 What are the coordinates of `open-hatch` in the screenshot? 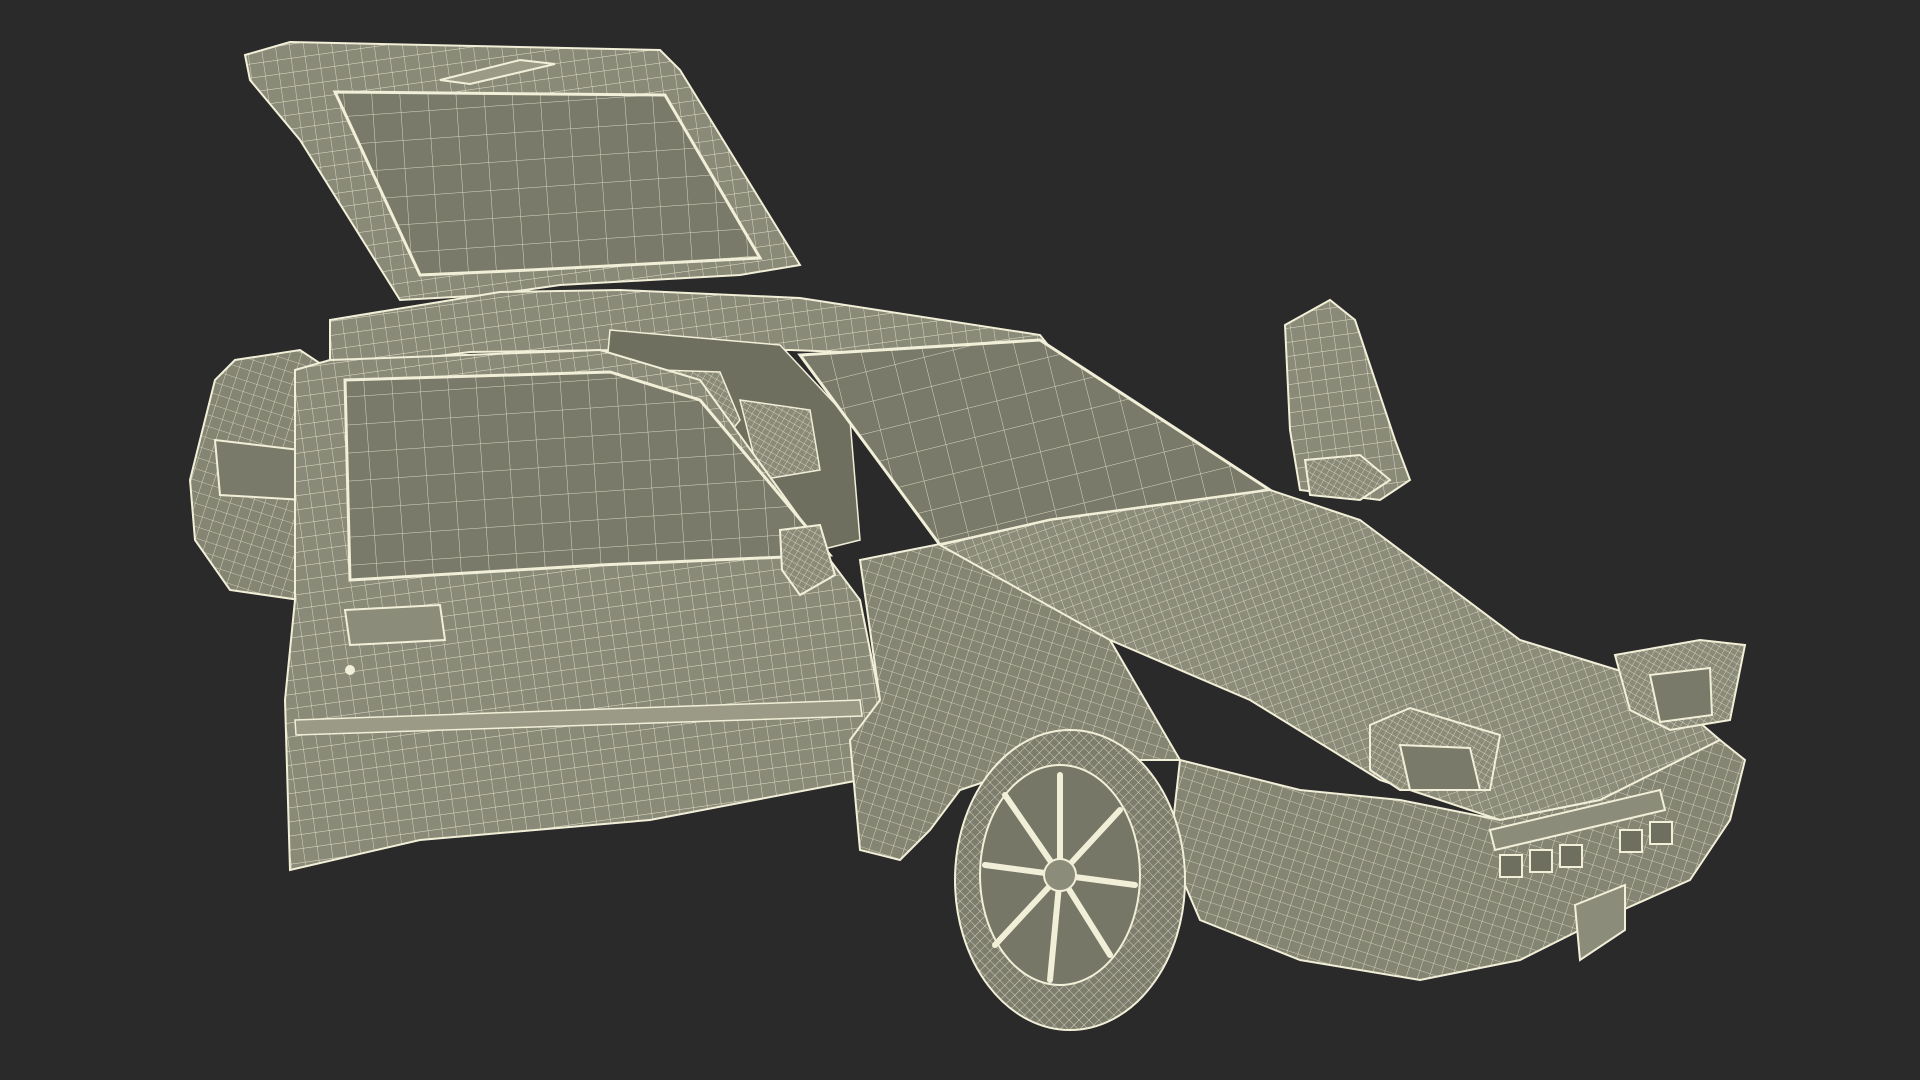 It's located at (522, 171).